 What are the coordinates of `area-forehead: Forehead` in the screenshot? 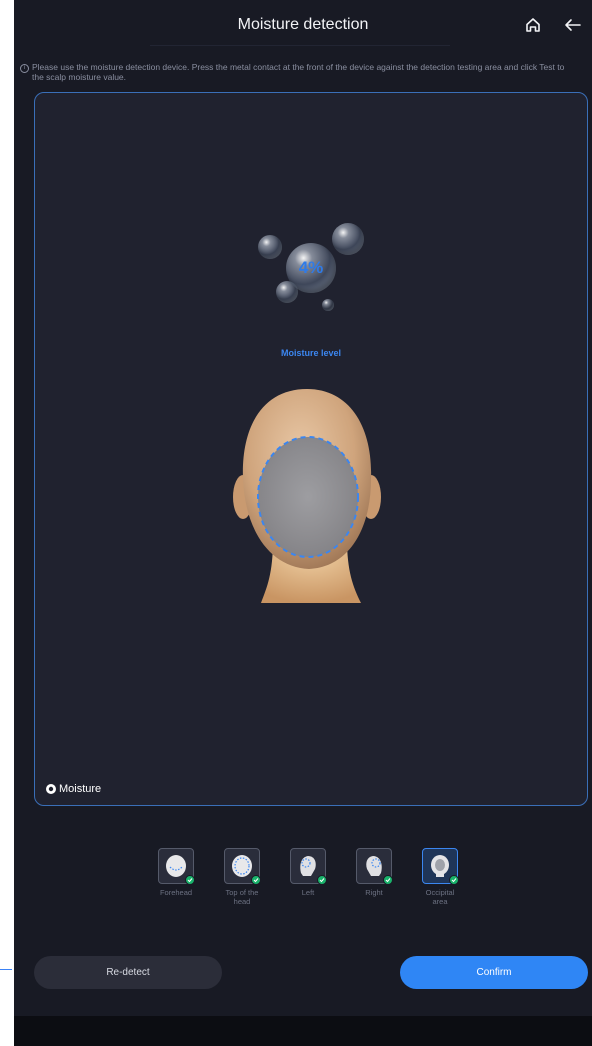 It's located at (176, 872).